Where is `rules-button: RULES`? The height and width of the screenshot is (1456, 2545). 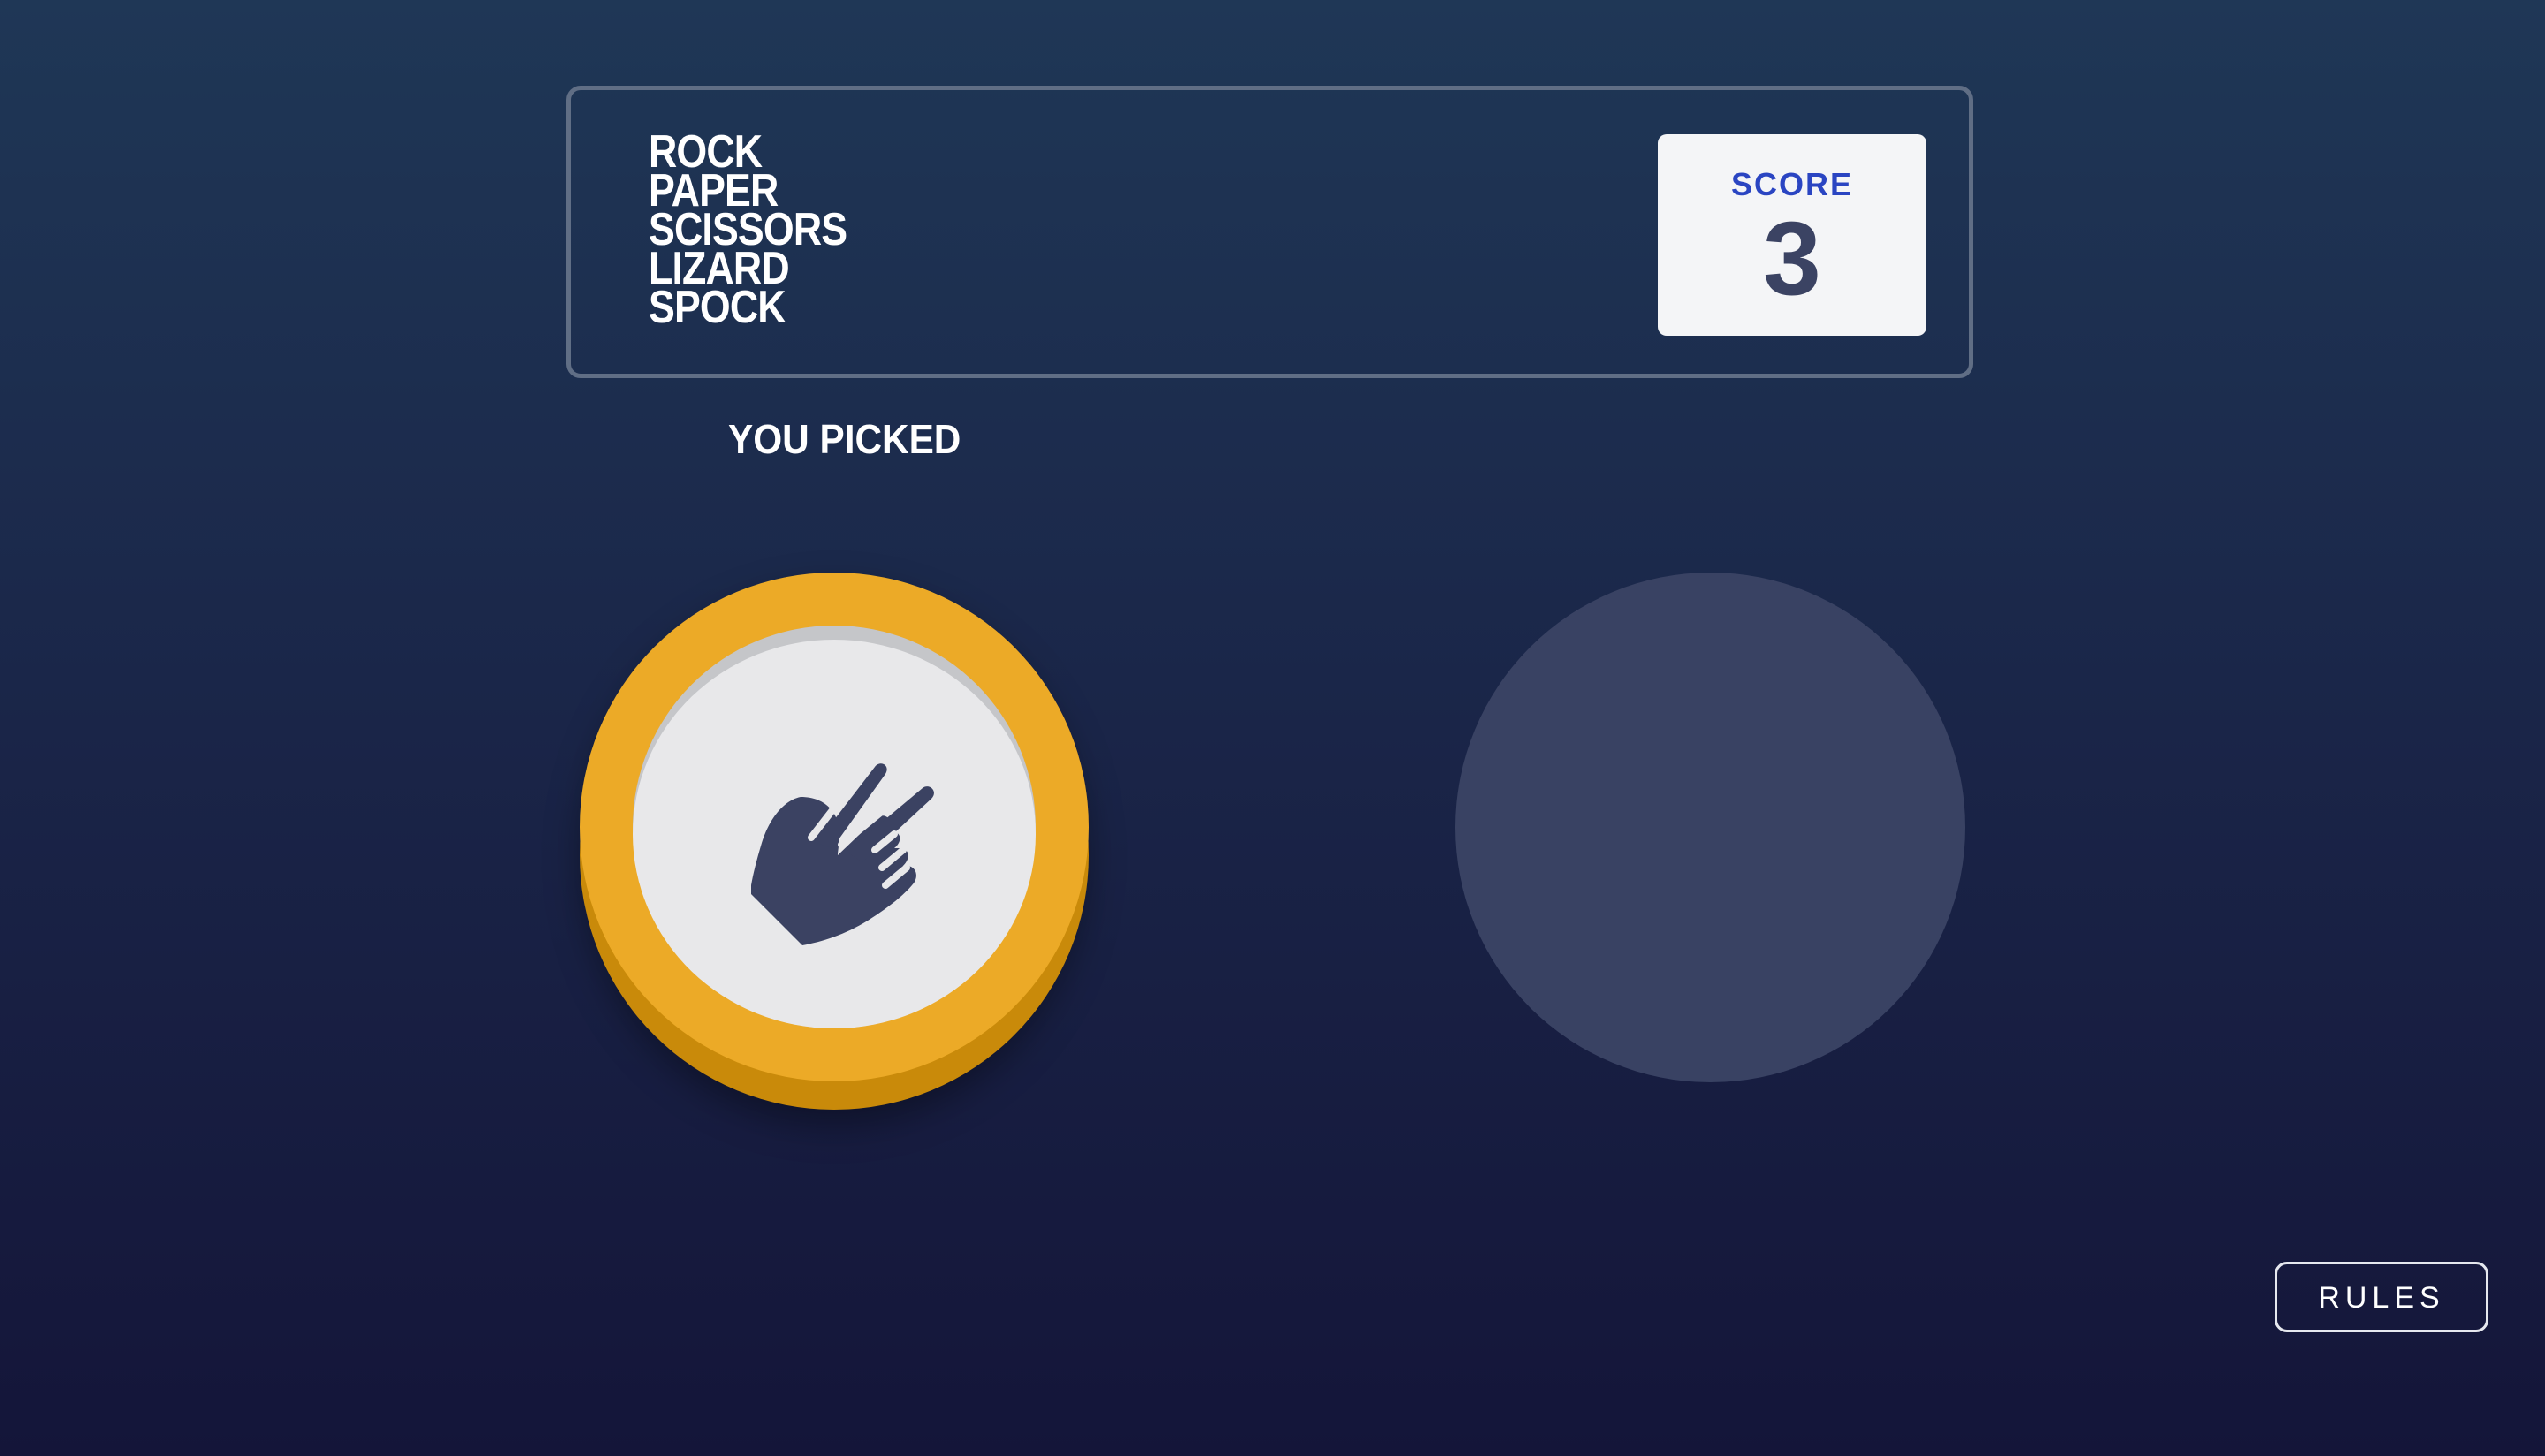 rules-button: RULES is located at coordinates (2381, 1297).